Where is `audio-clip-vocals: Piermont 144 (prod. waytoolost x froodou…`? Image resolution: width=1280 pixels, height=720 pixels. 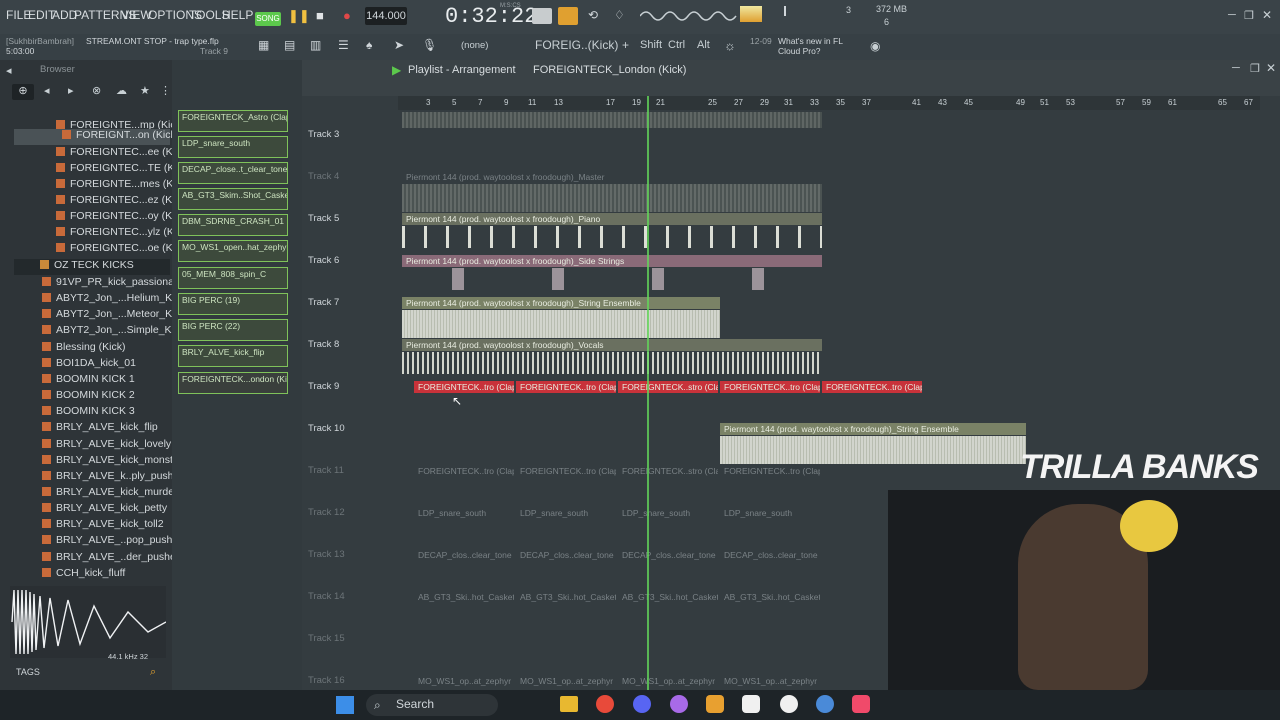
audio-clip-vocals: Piermont 144 (prod. waytoolost x froodou… is located at coordinates (612, 345).